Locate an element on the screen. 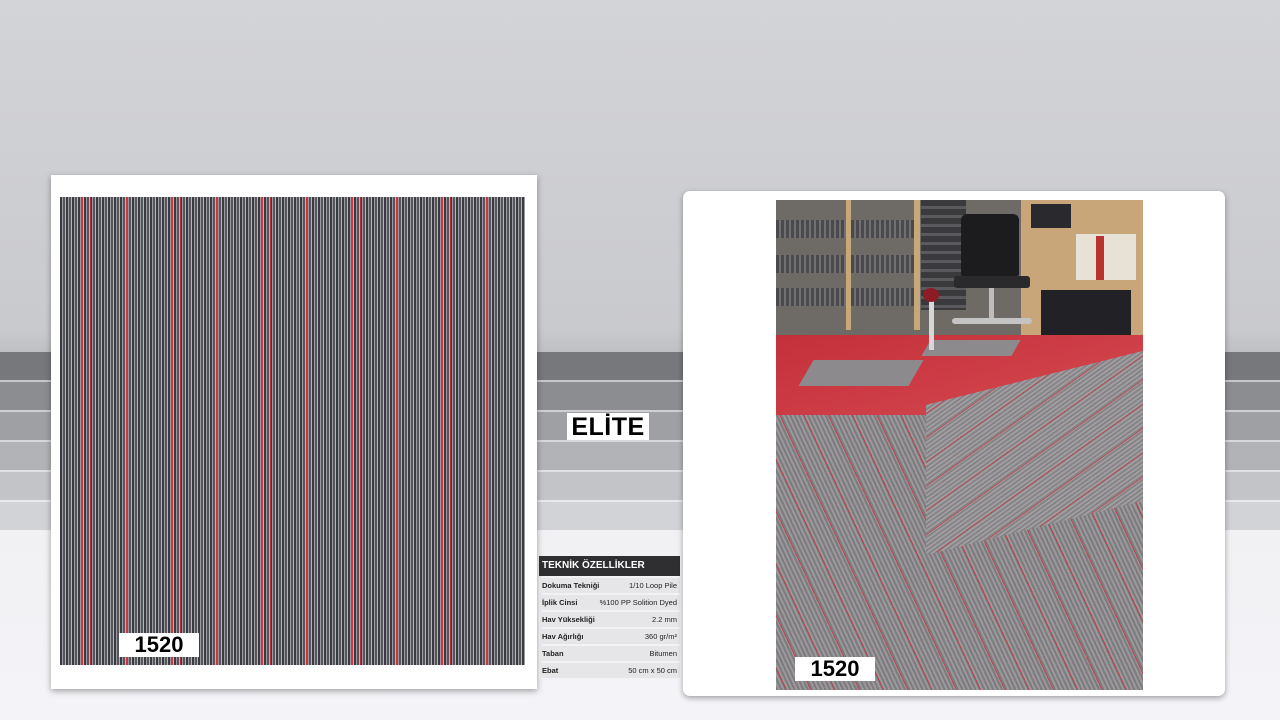 Image resolution: width=1280 pixels, height=720 pixels. bookshelf is located at coordinates (1082, 272).